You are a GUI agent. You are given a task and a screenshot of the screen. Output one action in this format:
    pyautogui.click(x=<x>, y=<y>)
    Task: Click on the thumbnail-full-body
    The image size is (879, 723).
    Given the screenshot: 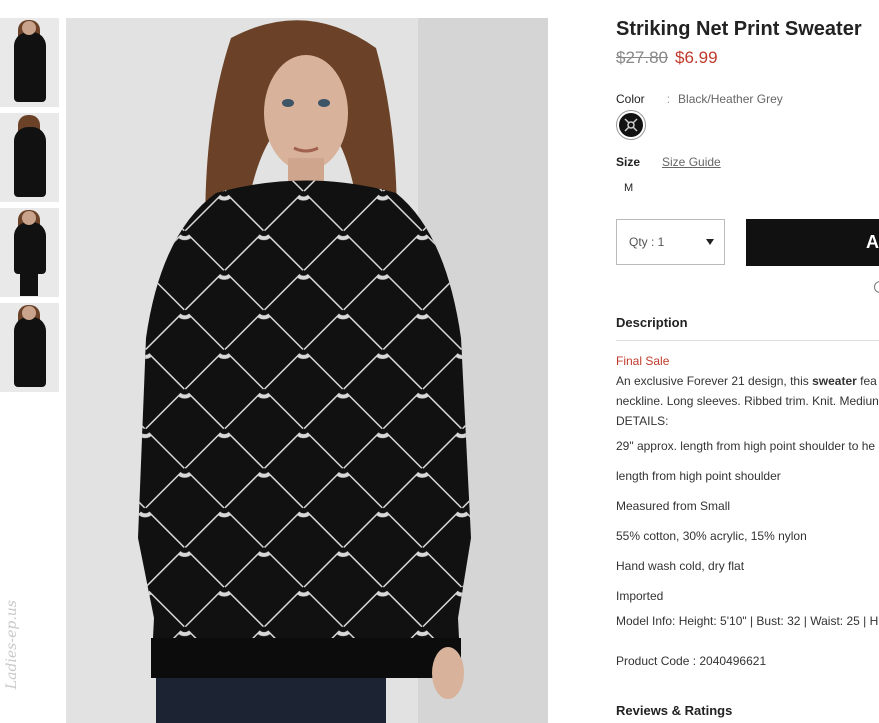 What is the action you would take?
    pyautogui.click(x=29, y=252)
    